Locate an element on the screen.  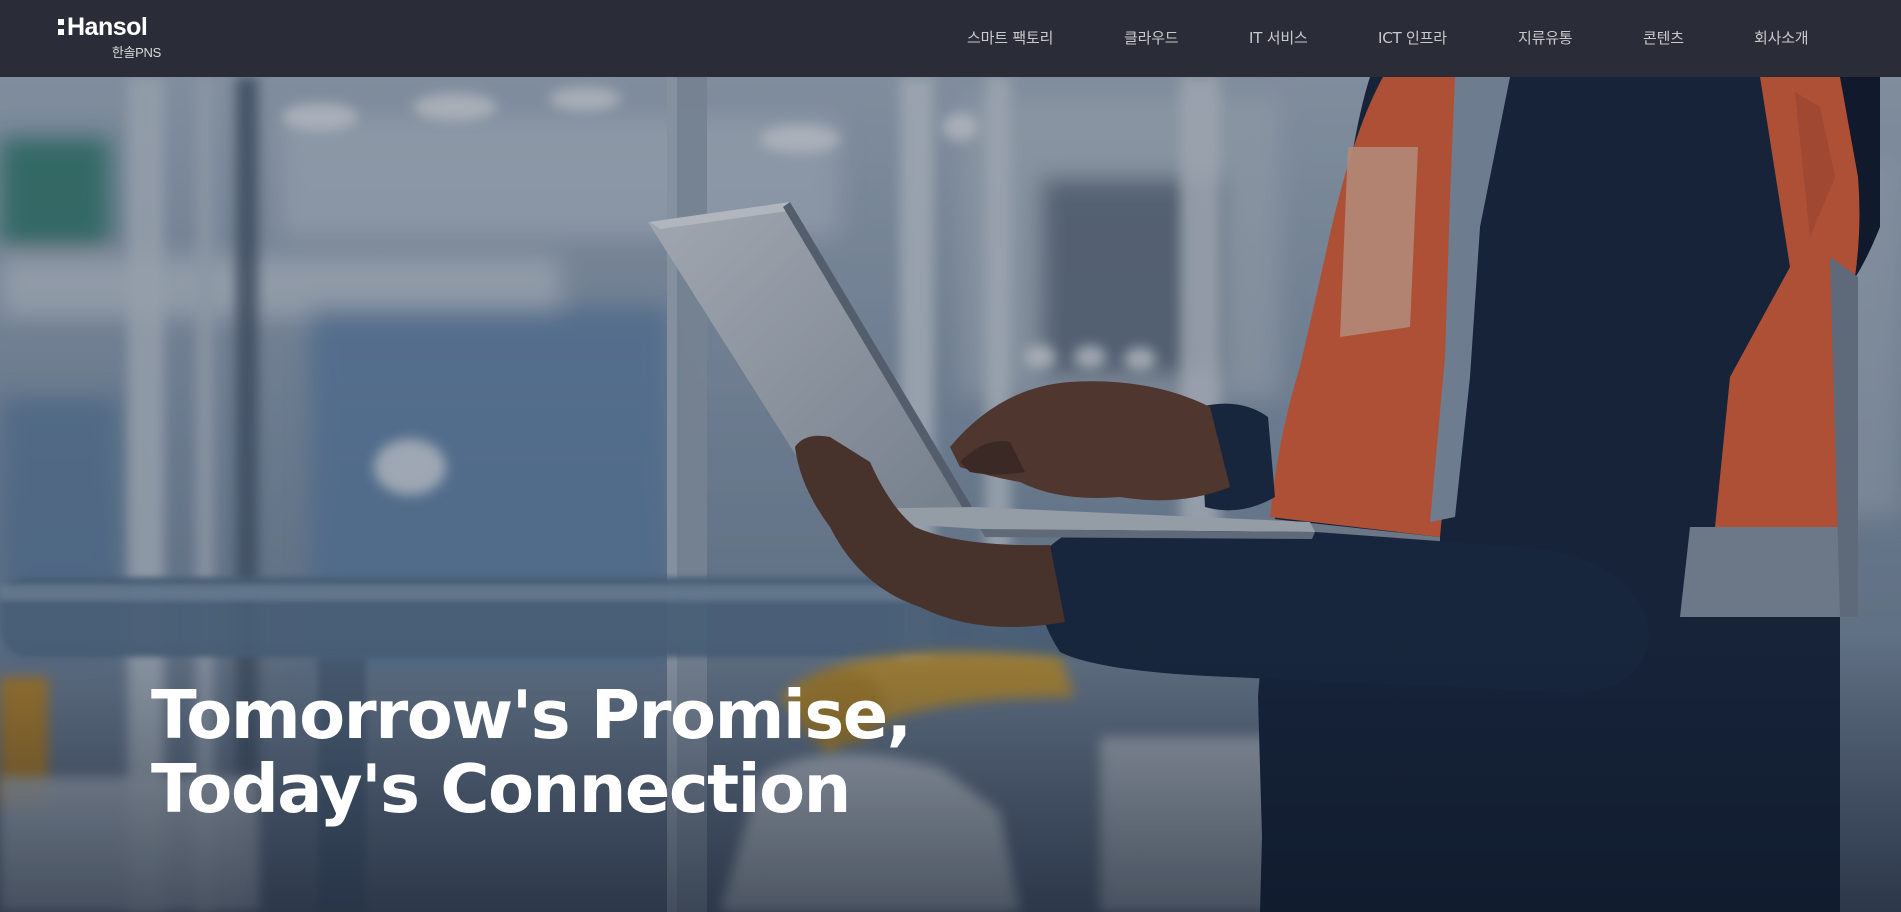
nav-item-ict-infra: ICT 인프라 is located at coordinates (1412, 37).